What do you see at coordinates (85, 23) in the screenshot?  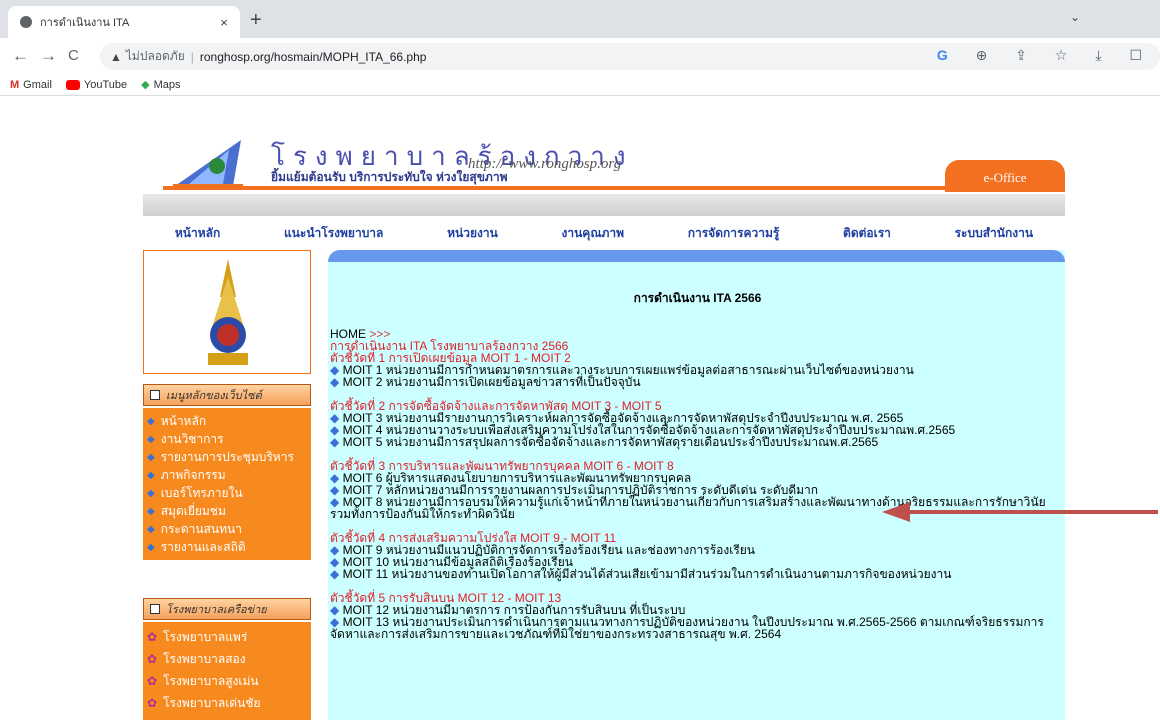 I see `tab-title: การดำเนินงาน ITA` at bounding box center [85, 23].